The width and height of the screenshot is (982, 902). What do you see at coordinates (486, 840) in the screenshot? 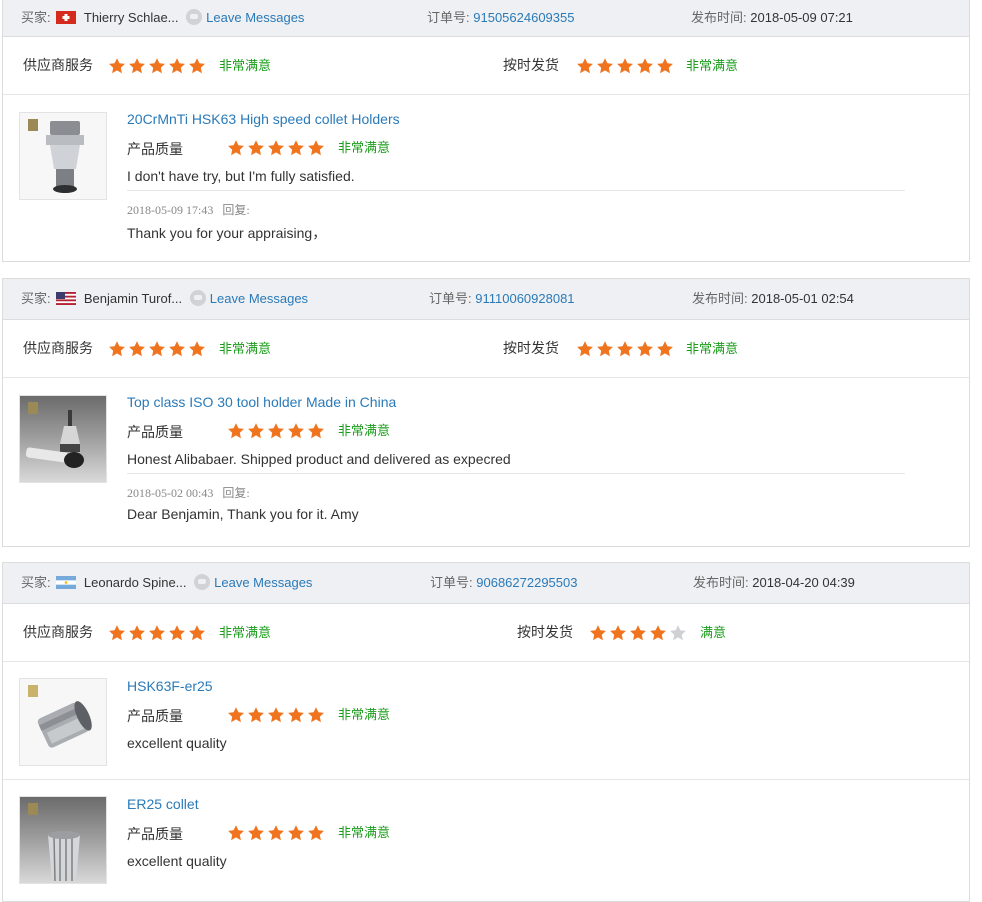
I see `product-review: ER25 collet 产品质量 非常满意 excellent quality` at bounding box center [486, 840].